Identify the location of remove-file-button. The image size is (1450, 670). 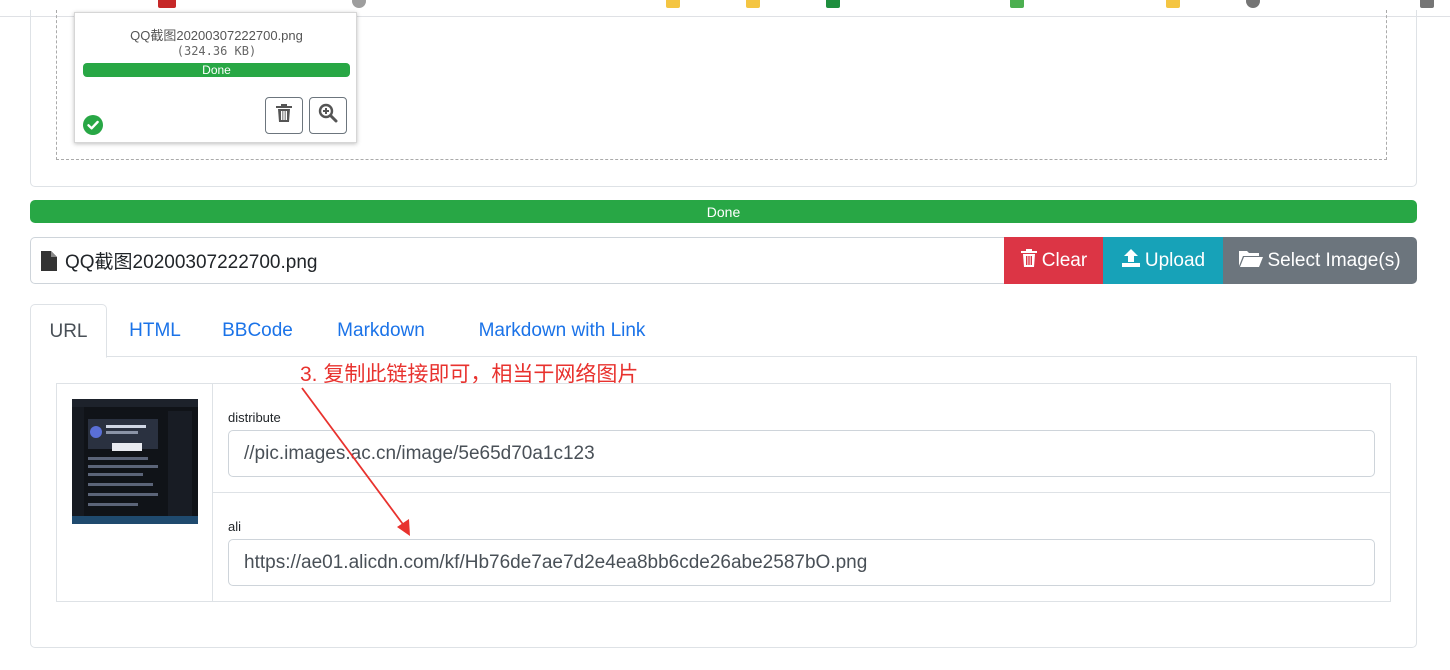
(284, 115).